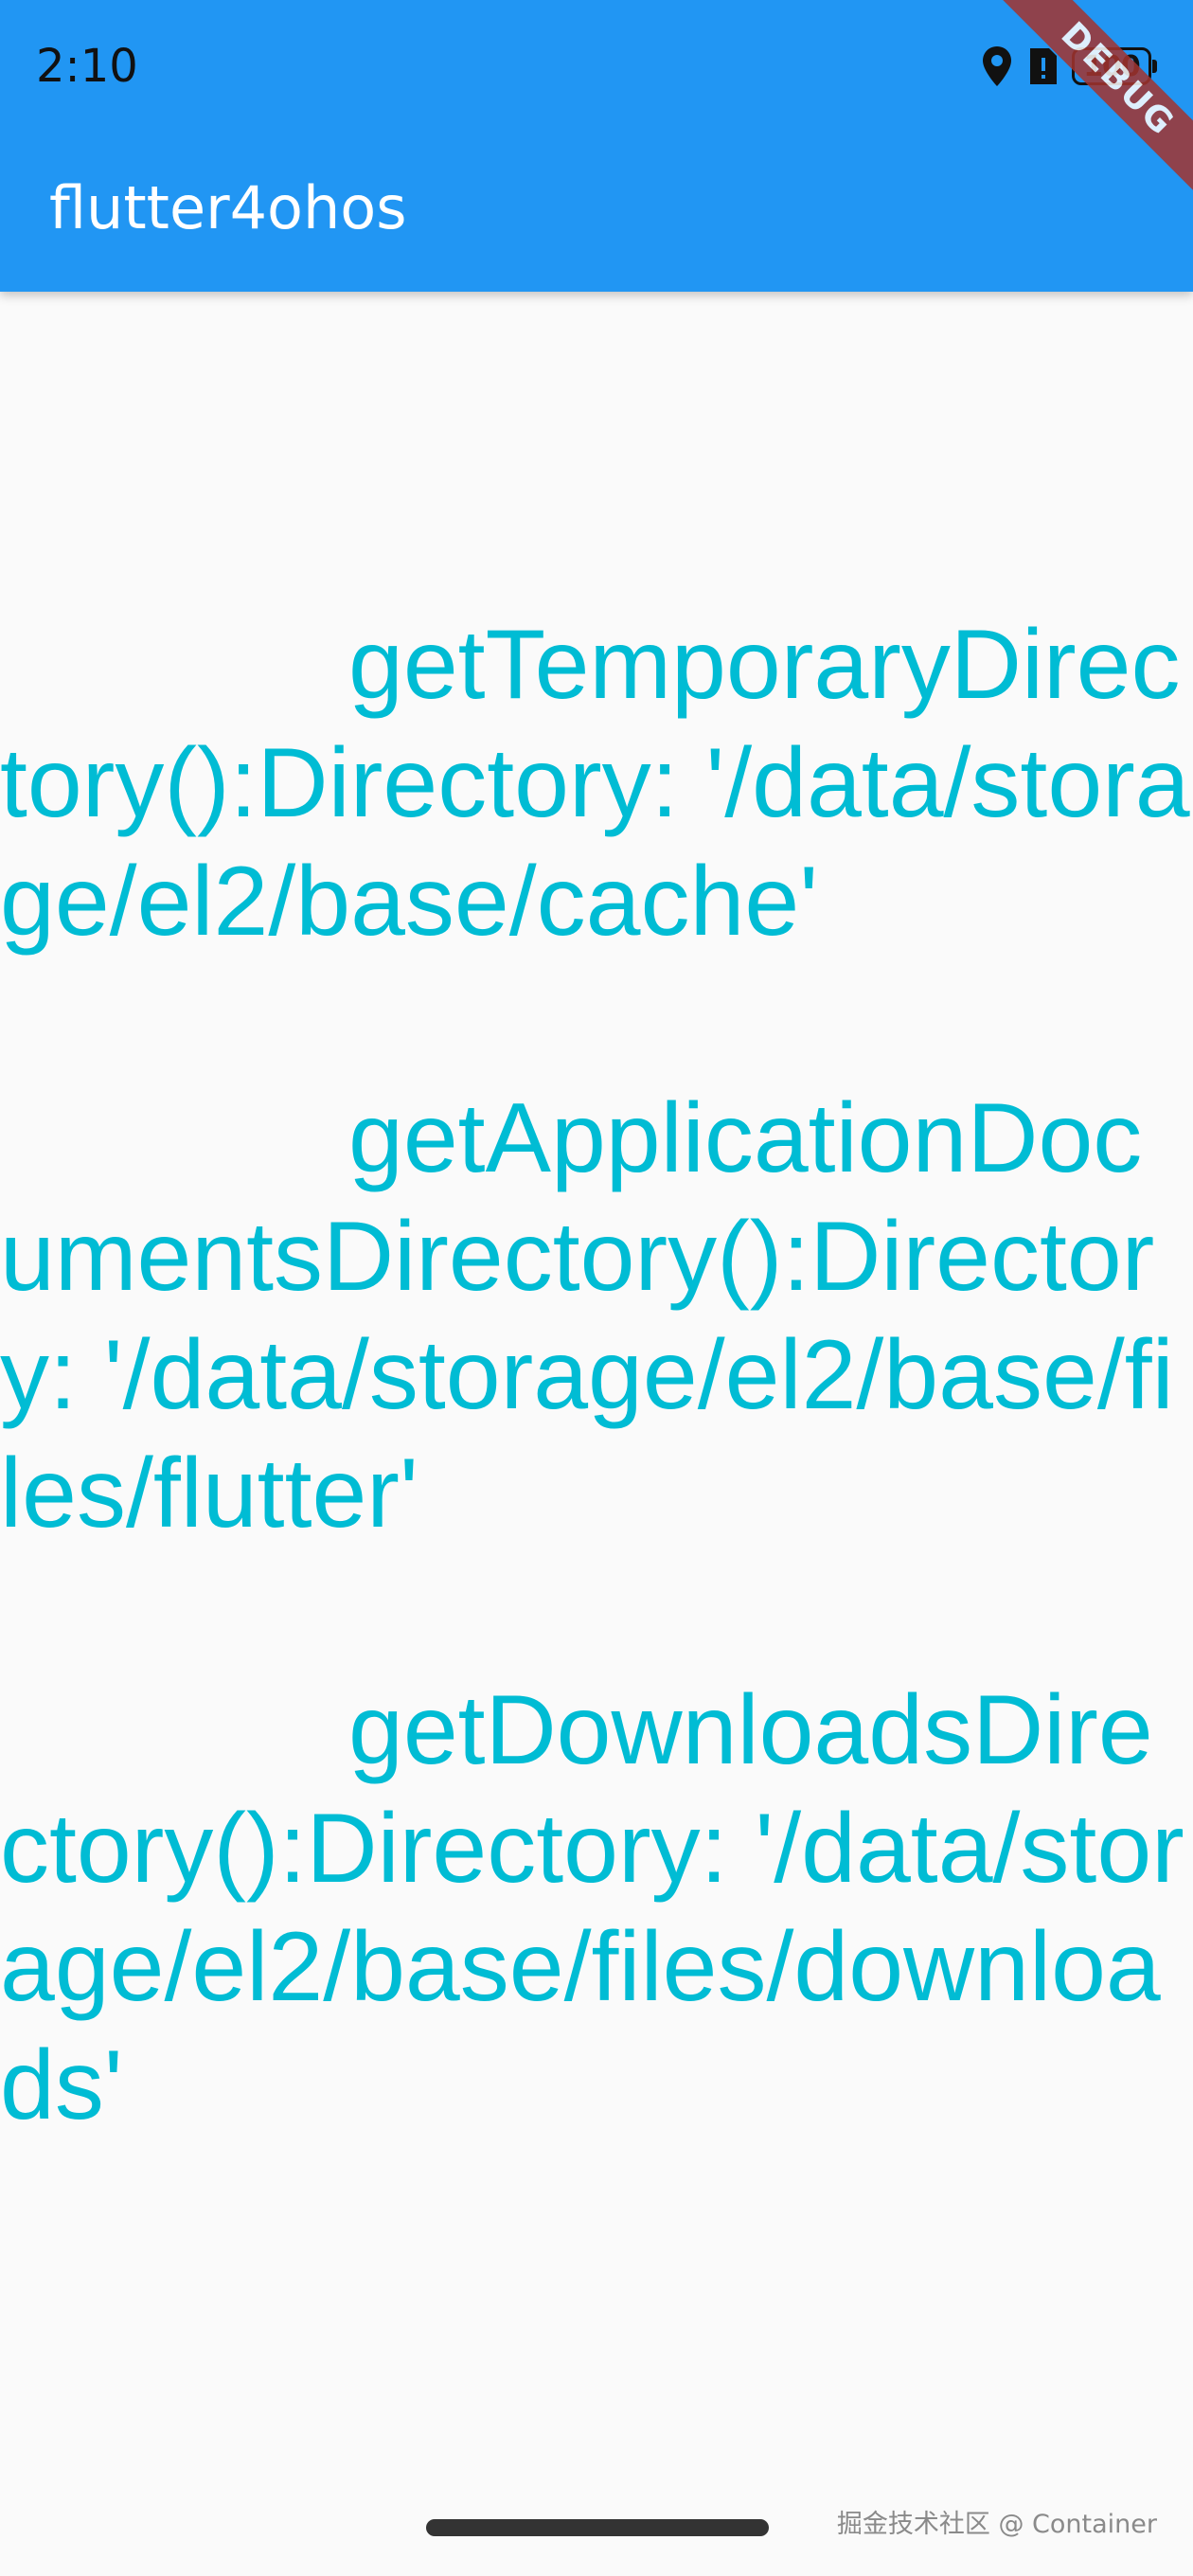  Describe the element at coordinates (596, 146) in the screenshot. I see `app-bar: 2:10 100 flutter4ohos DEBUG` at that location.